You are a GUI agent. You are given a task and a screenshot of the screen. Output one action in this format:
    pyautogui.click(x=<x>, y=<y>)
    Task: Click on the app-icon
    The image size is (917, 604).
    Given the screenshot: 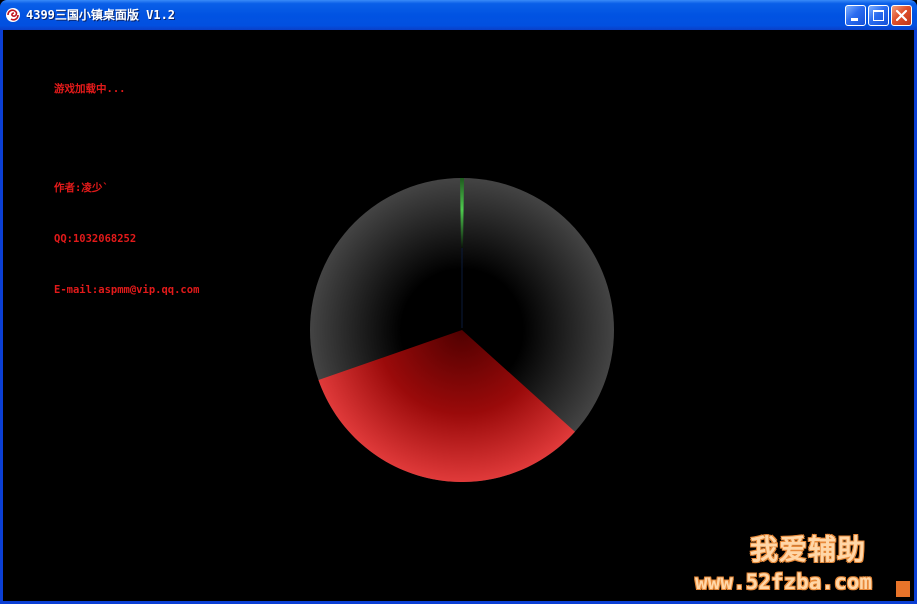 What is the action you would take?
    pyautogui.click(x=13, y=15)
    